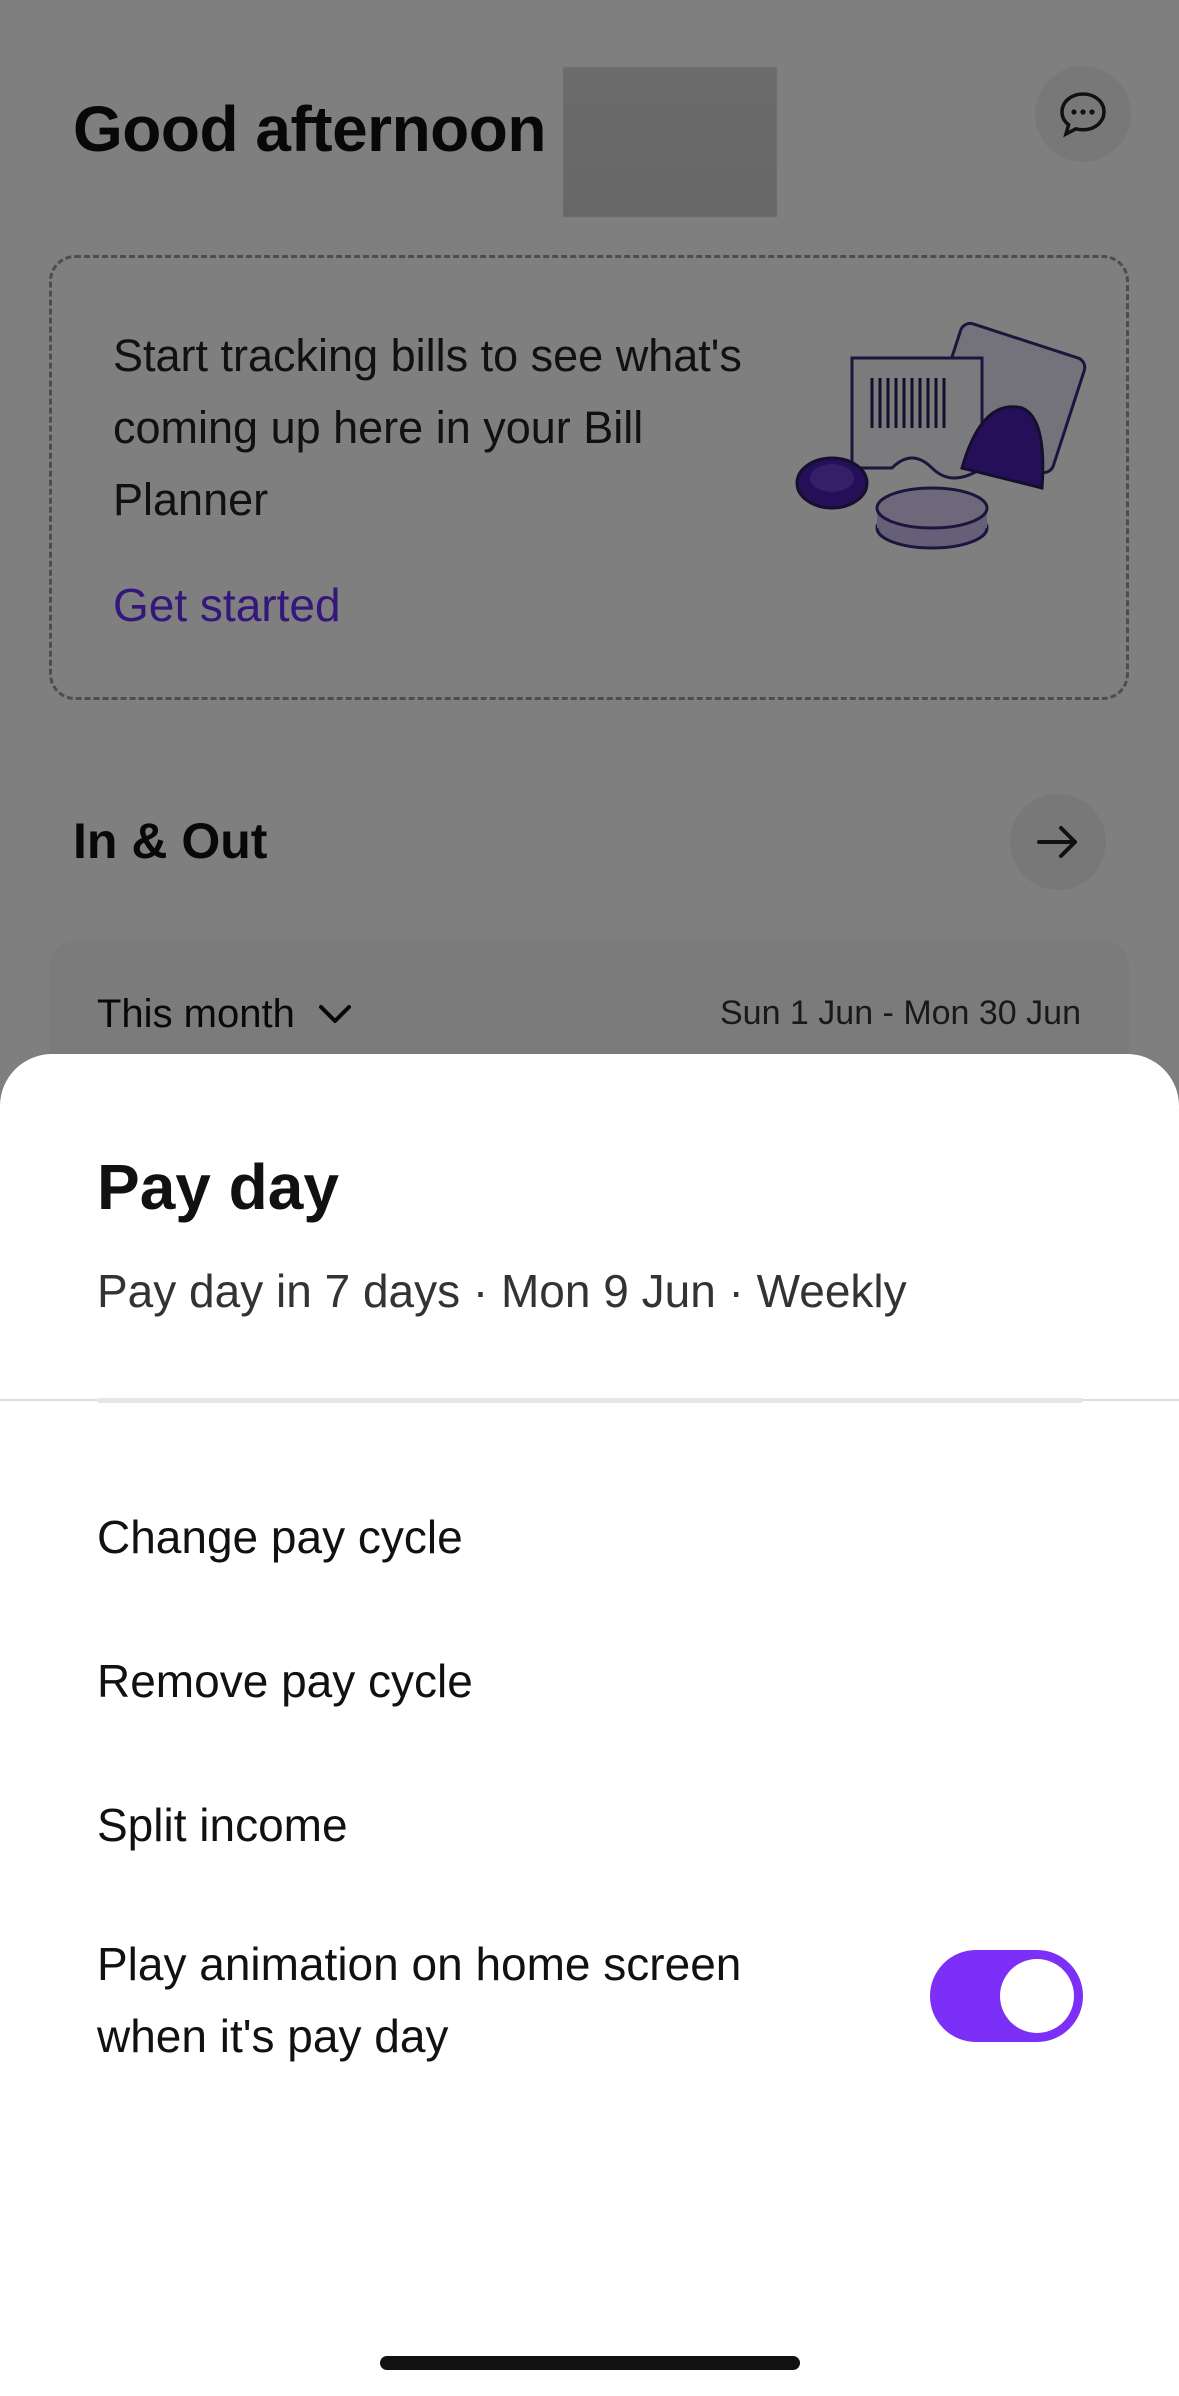 This screenshot has width=1179, height=2396. Describe the element at coordinates (590, 2363) in the screenshot. I see `home-indicator` at that location.